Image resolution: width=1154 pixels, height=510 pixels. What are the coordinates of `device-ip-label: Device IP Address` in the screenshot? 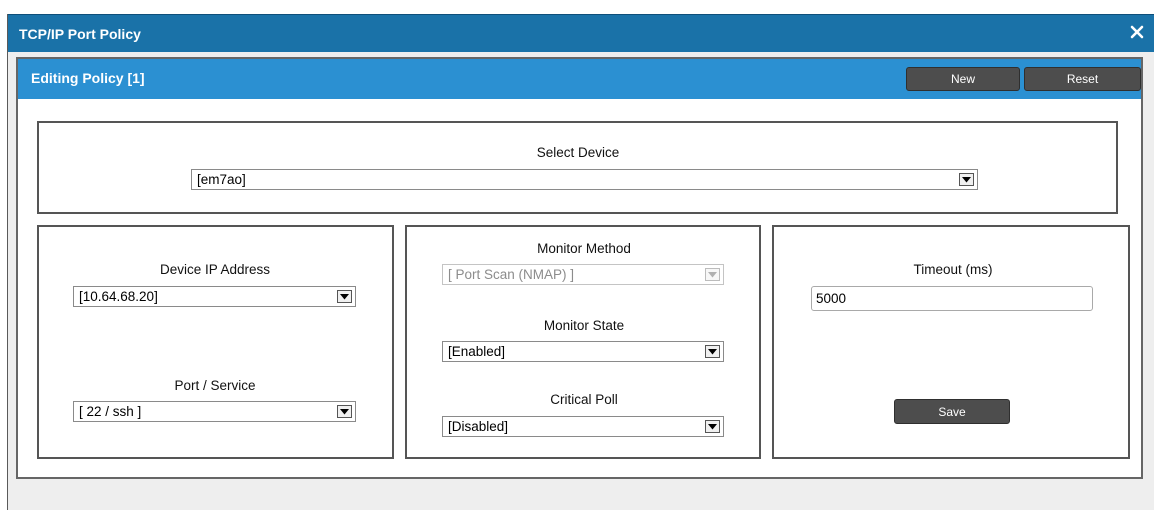 It's located at (215, 269).